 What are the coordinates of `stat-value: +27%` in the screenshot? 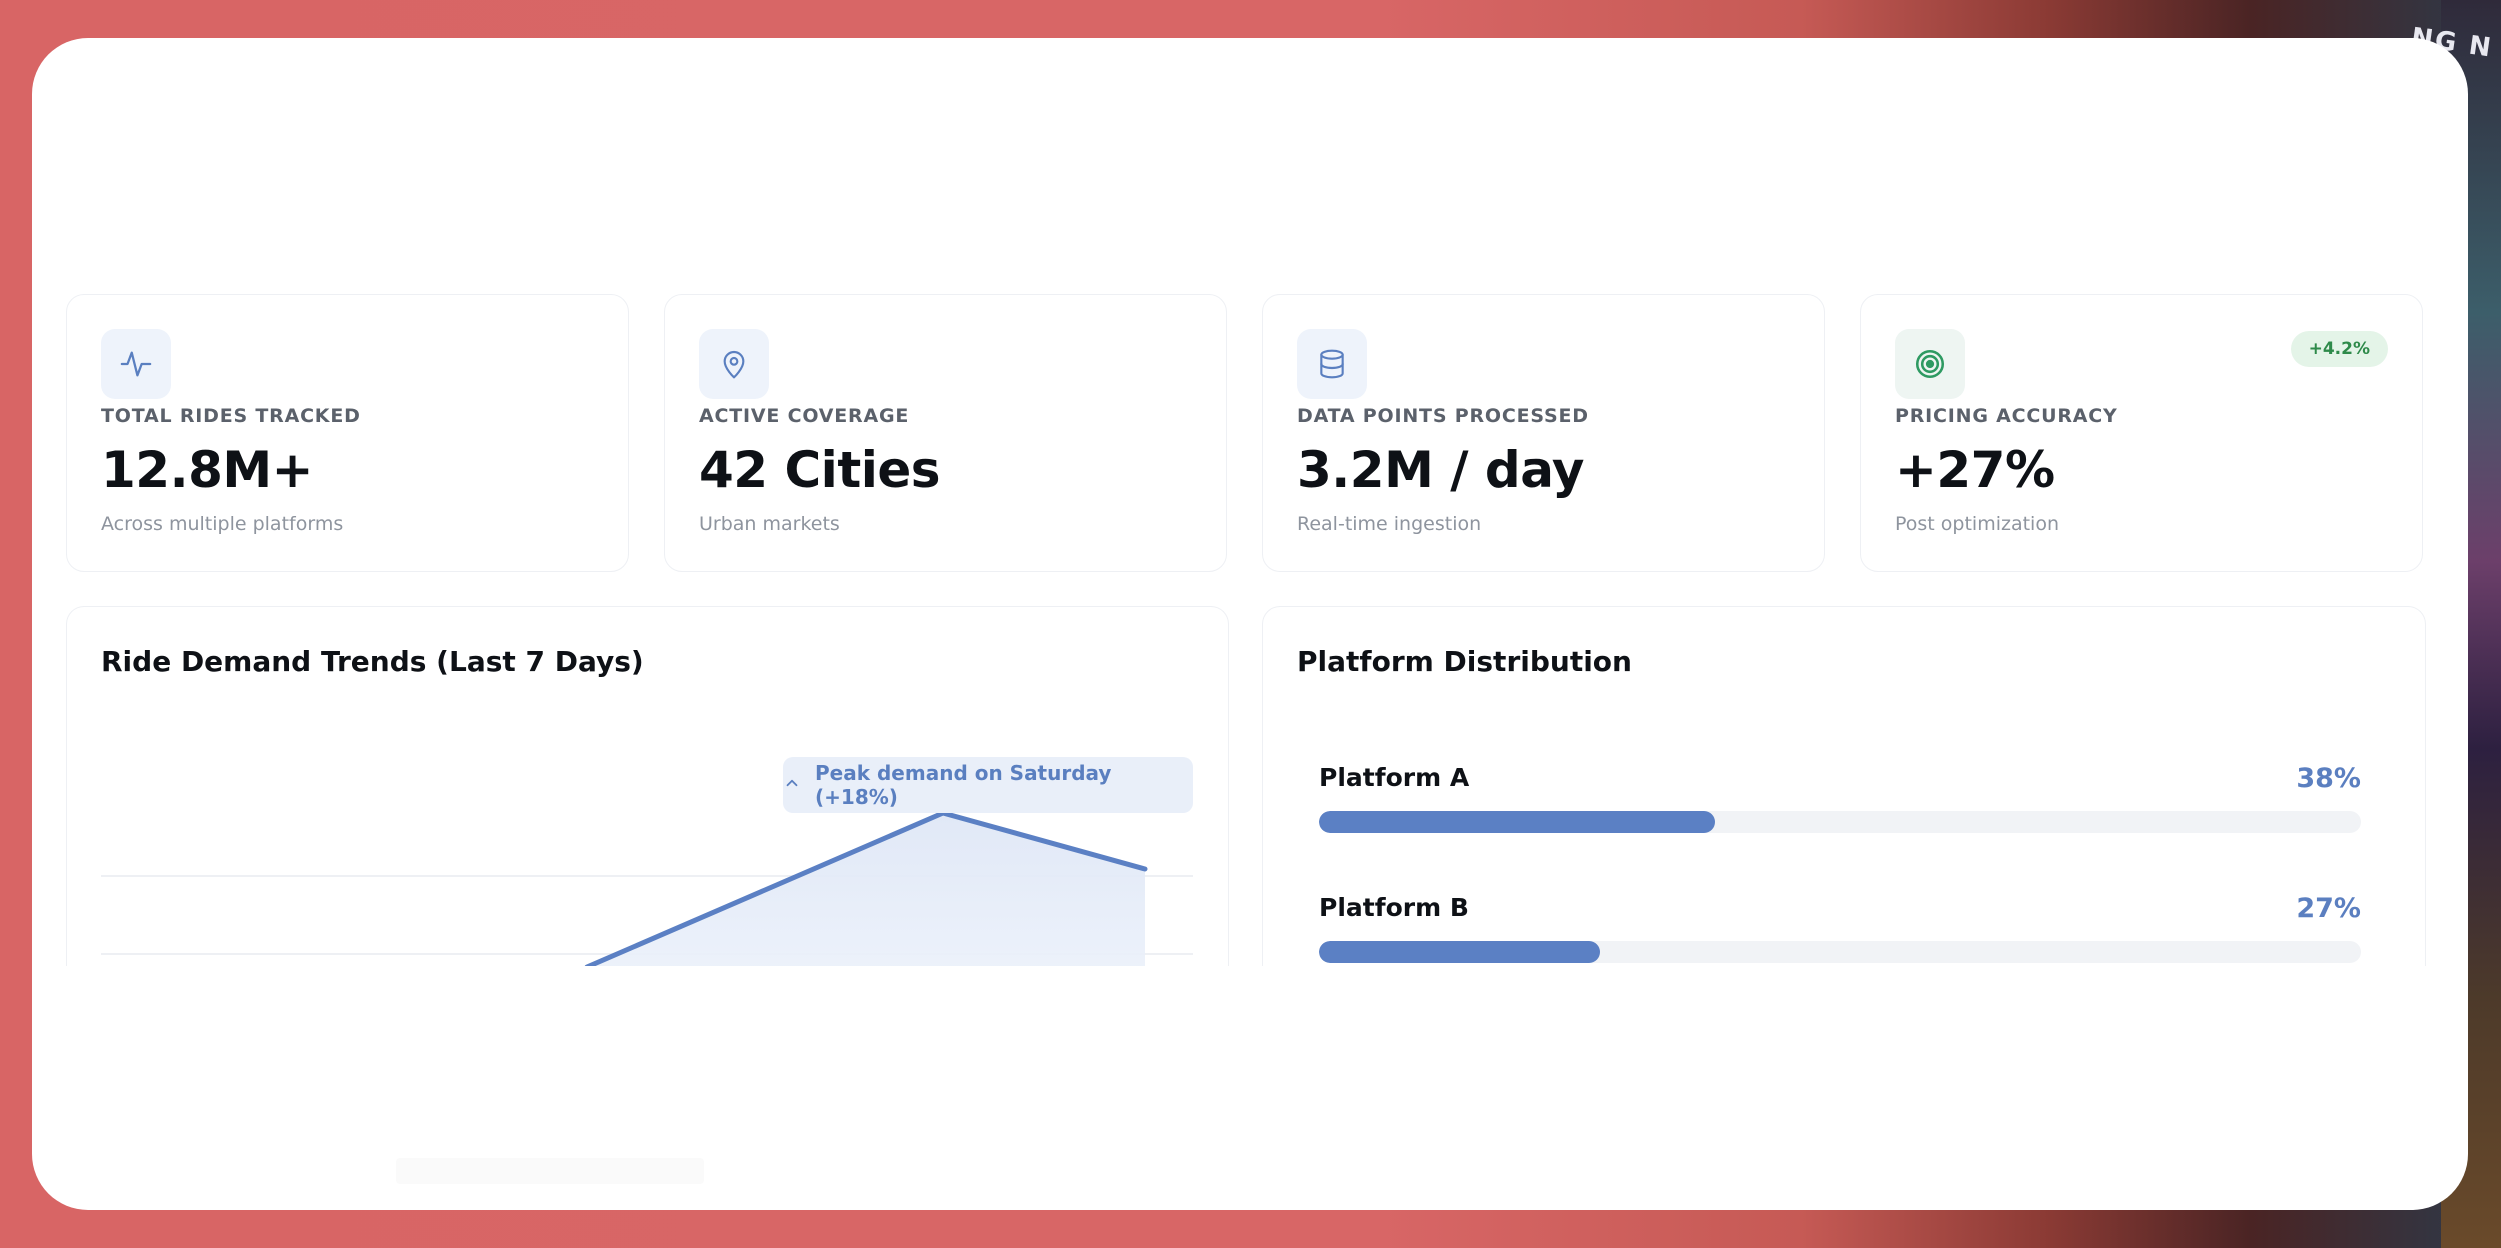 It's located at (1975, 470).